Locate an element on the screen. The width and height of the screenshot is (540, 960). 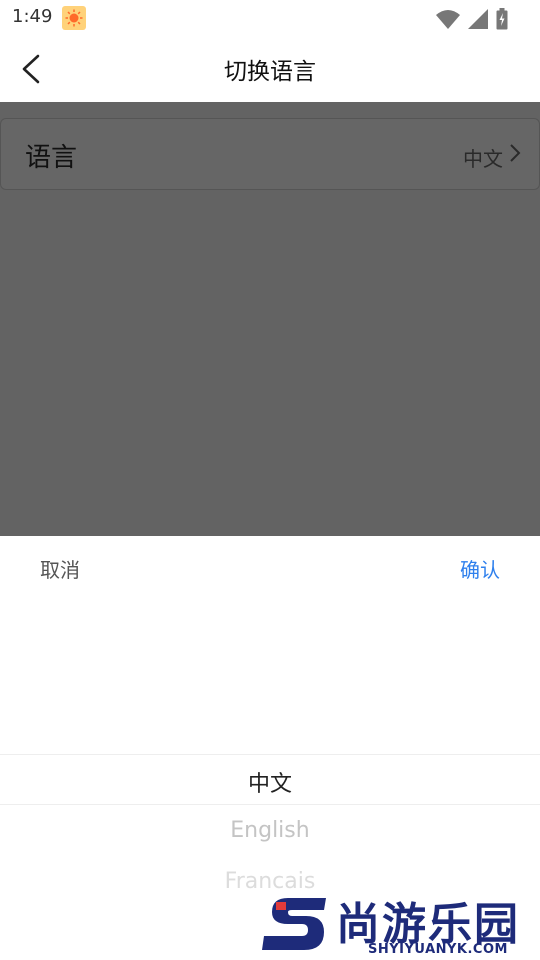
language-setting-row: 语言 中文 is located at coordinates (270, 154).